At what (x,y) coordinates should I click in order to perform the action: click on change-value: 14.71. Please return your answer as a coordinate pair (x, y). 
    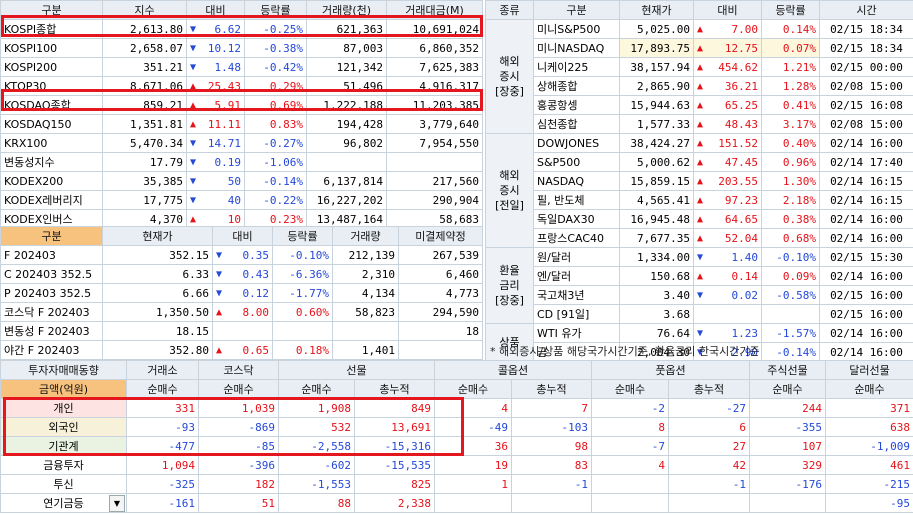
    Looking at the image, I should click on (224, 143).